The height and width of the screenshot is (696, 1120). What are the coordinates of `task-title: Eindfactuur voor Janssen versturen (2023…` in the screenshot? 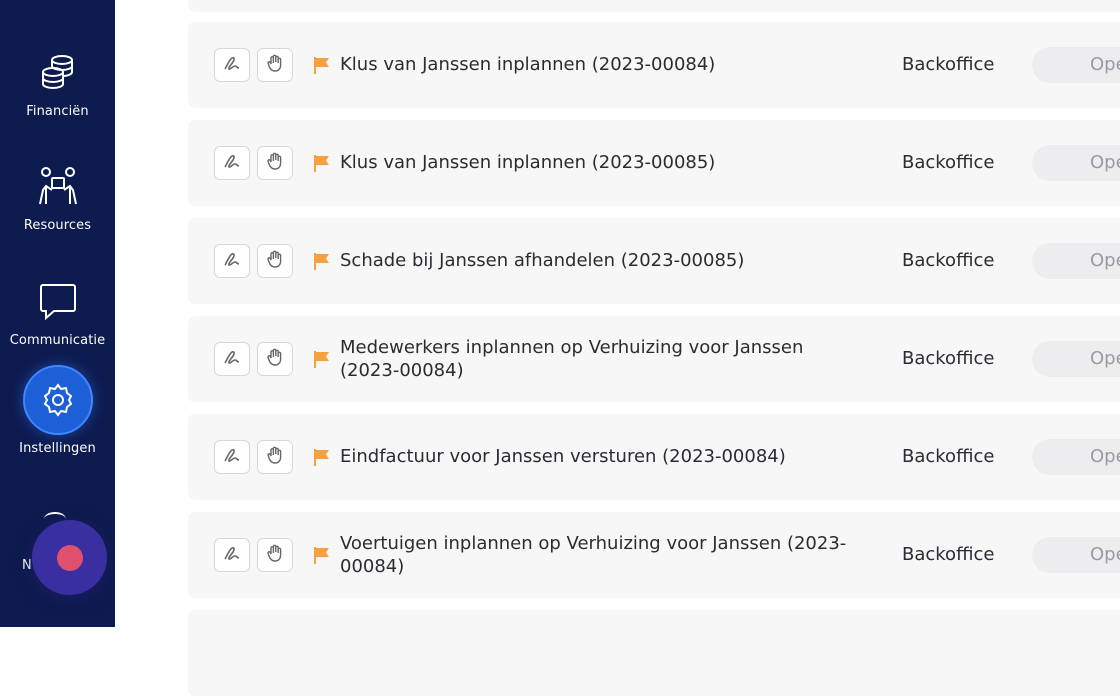 It's located at (563, 456).